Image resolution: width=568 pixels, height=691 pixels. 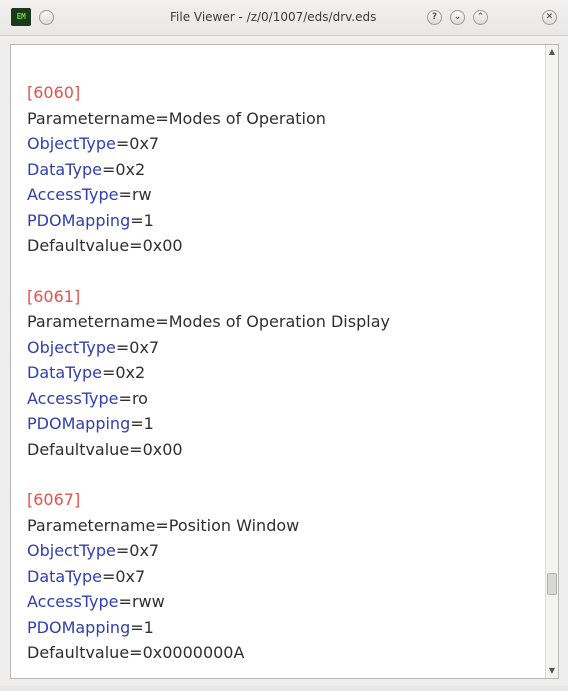 What do you see at coordinates (54, 296) in the screenshot?
I see `section-header: [6061]` at bounding box center [54, 296].